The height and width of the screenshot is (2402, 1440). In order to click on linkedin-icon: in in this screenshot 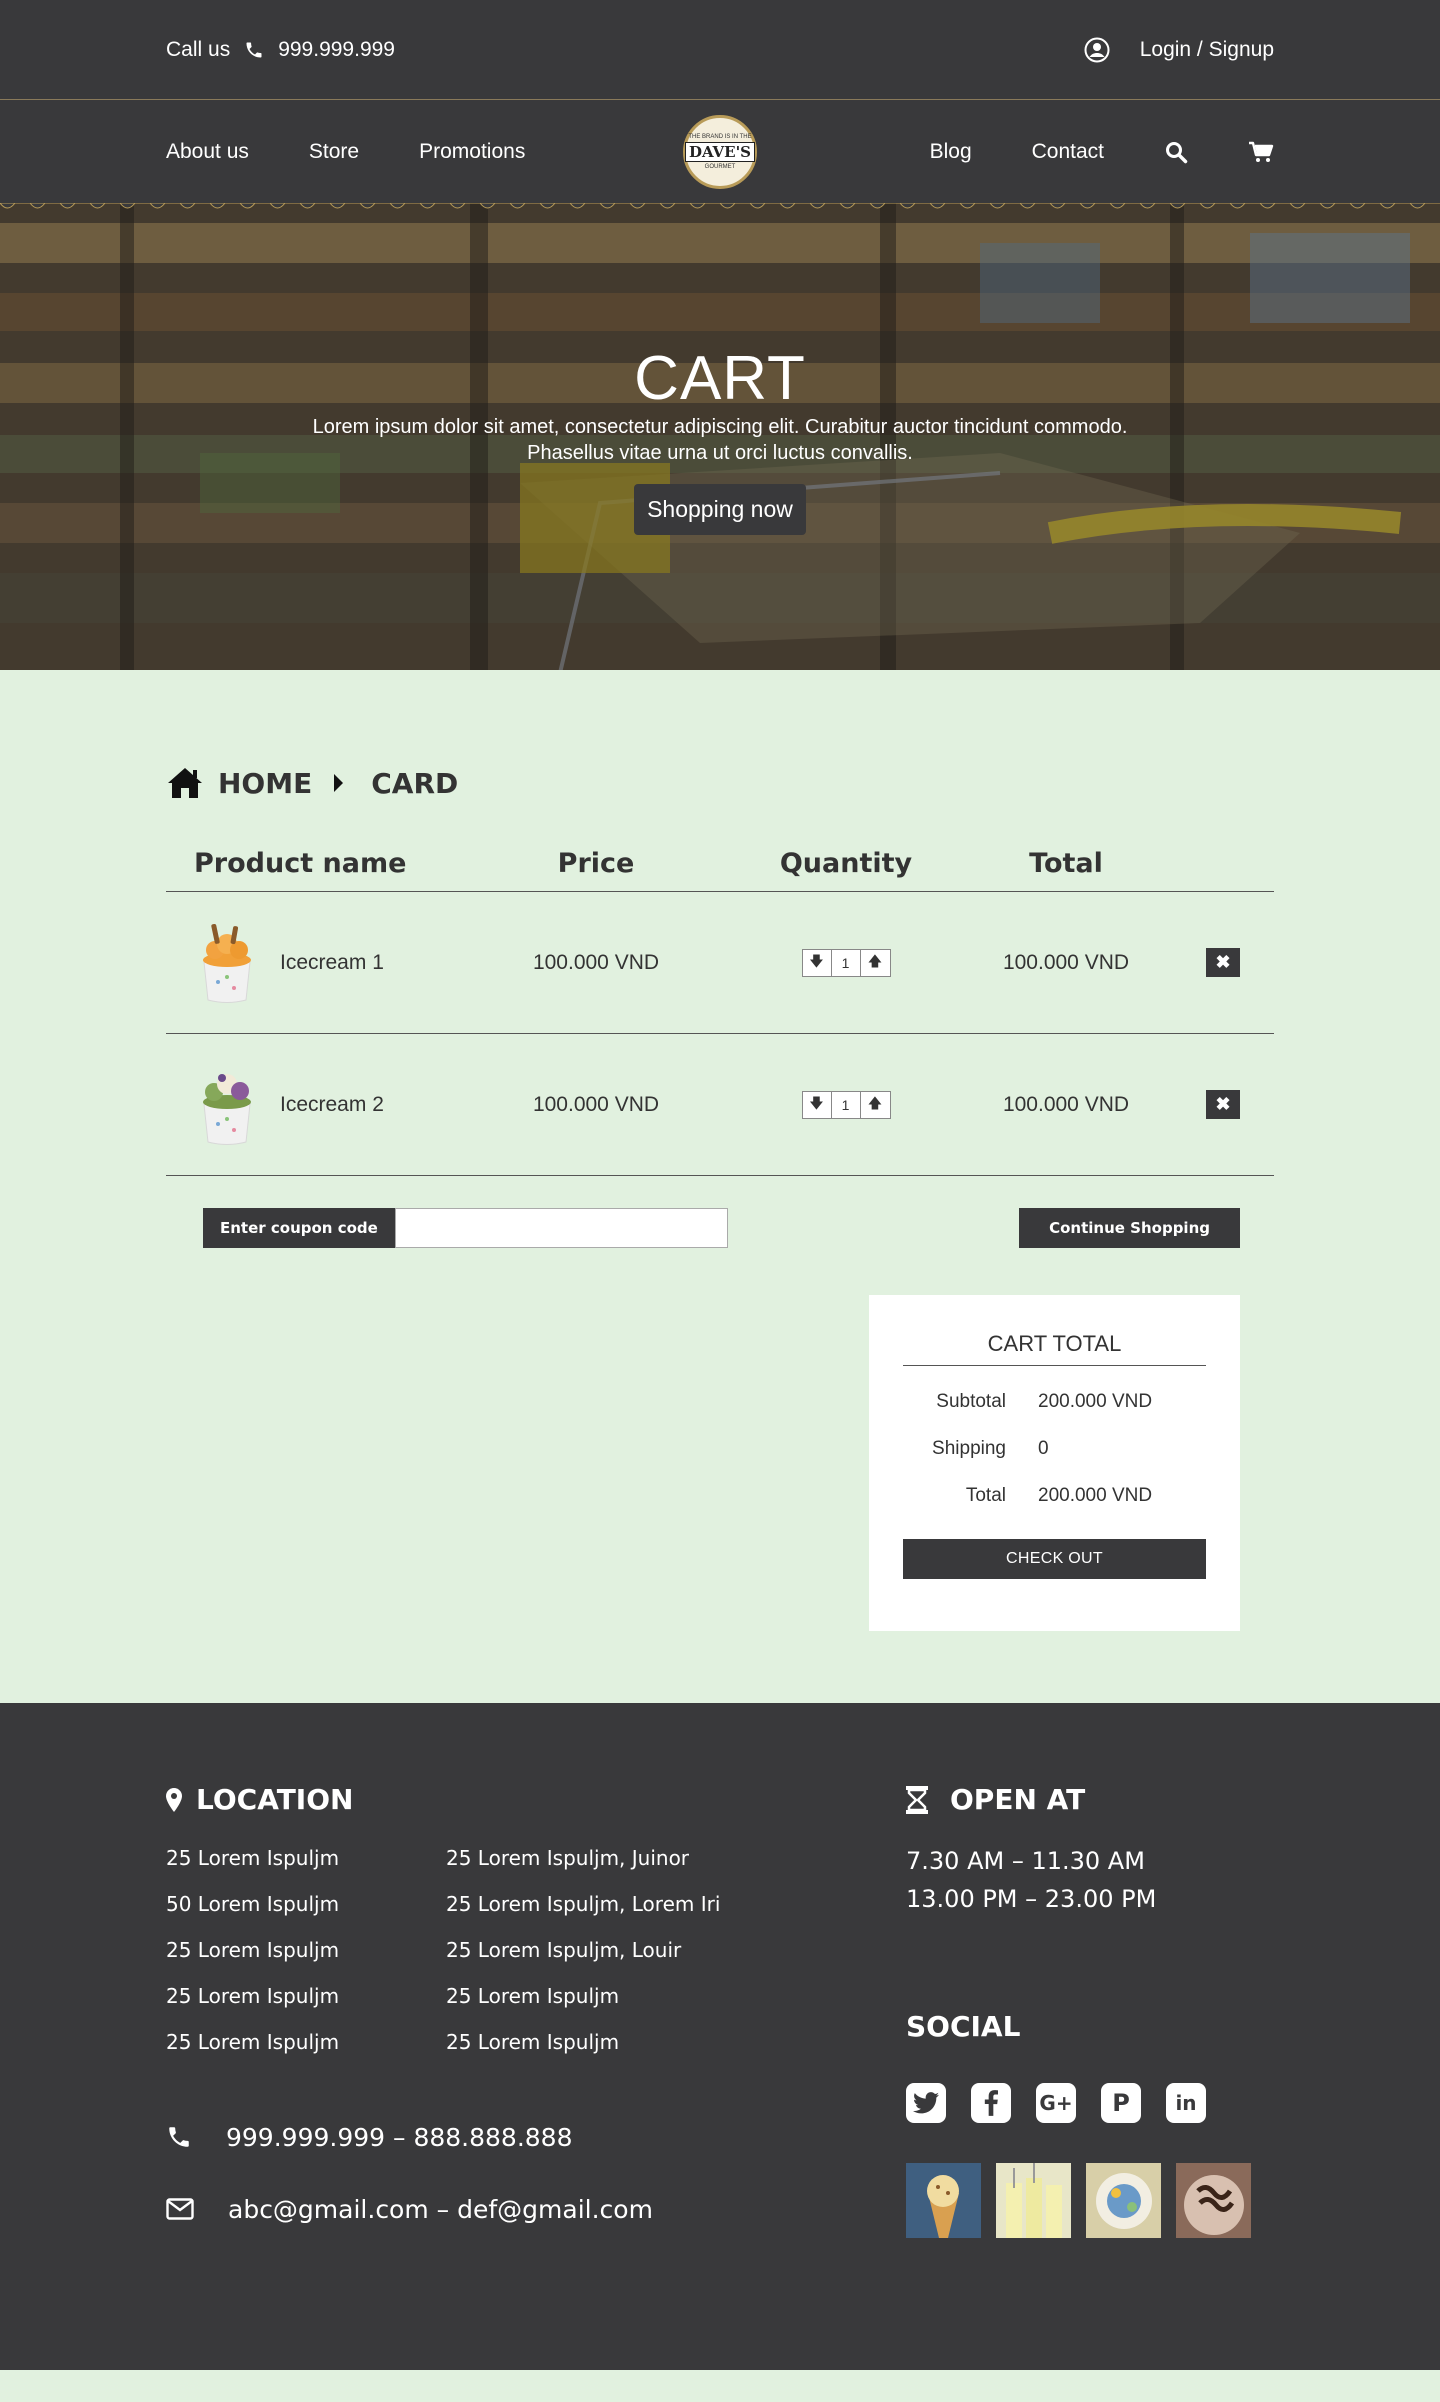, I will do `click(1186, 2103)`.